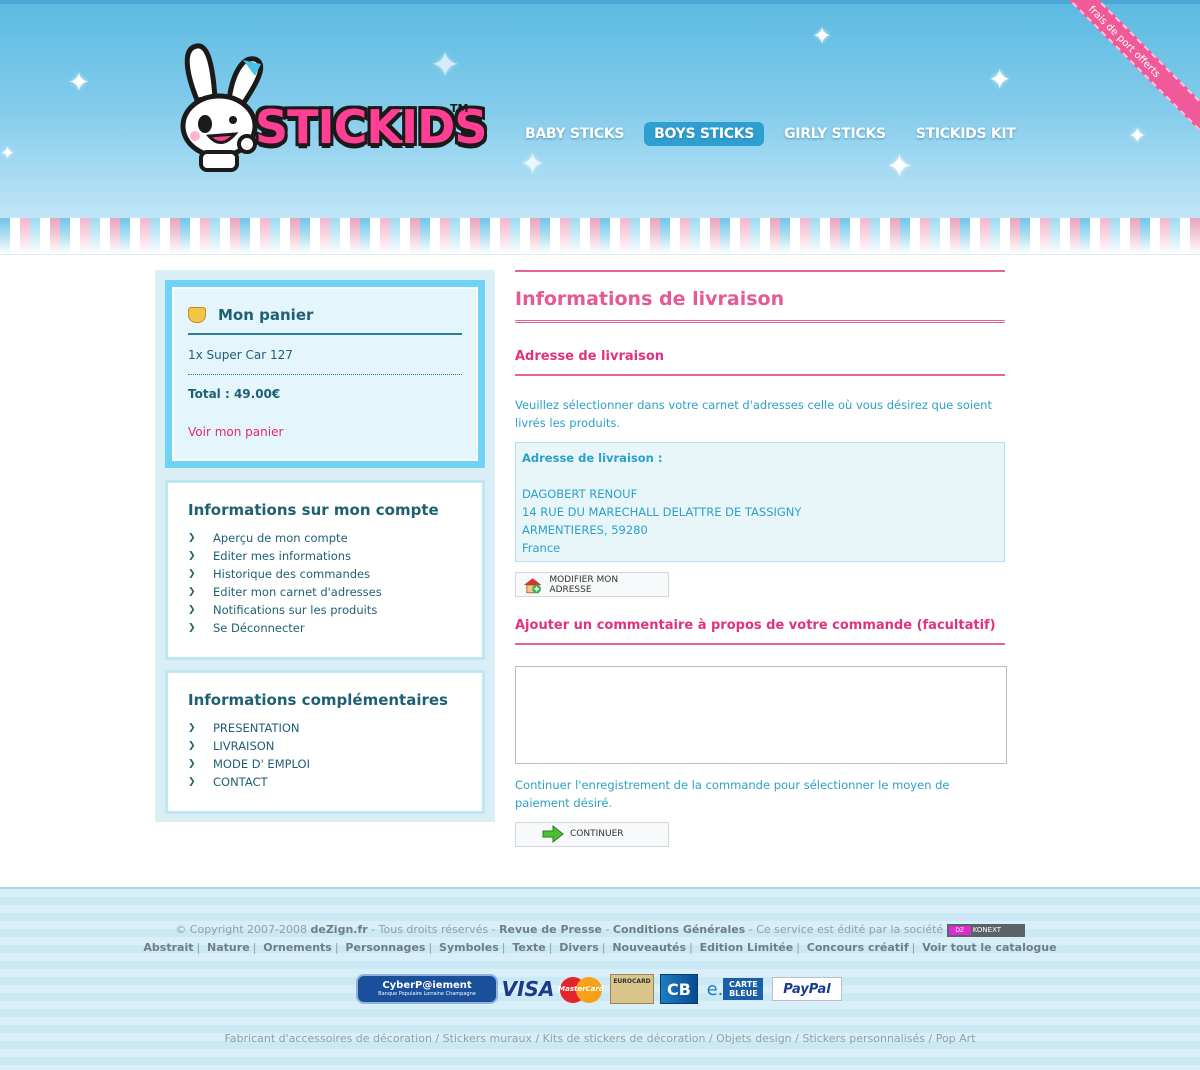  I want to click on modify-address-button: MODIFIER MON ADRESSE, so click(592, 584).